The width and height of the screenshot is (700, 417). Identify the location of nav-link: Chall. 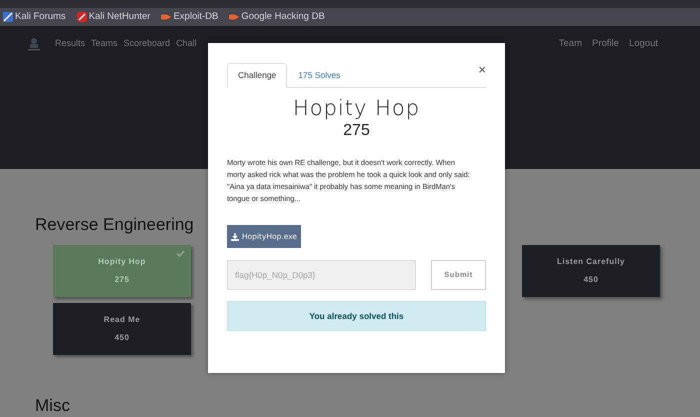
(186, 44).